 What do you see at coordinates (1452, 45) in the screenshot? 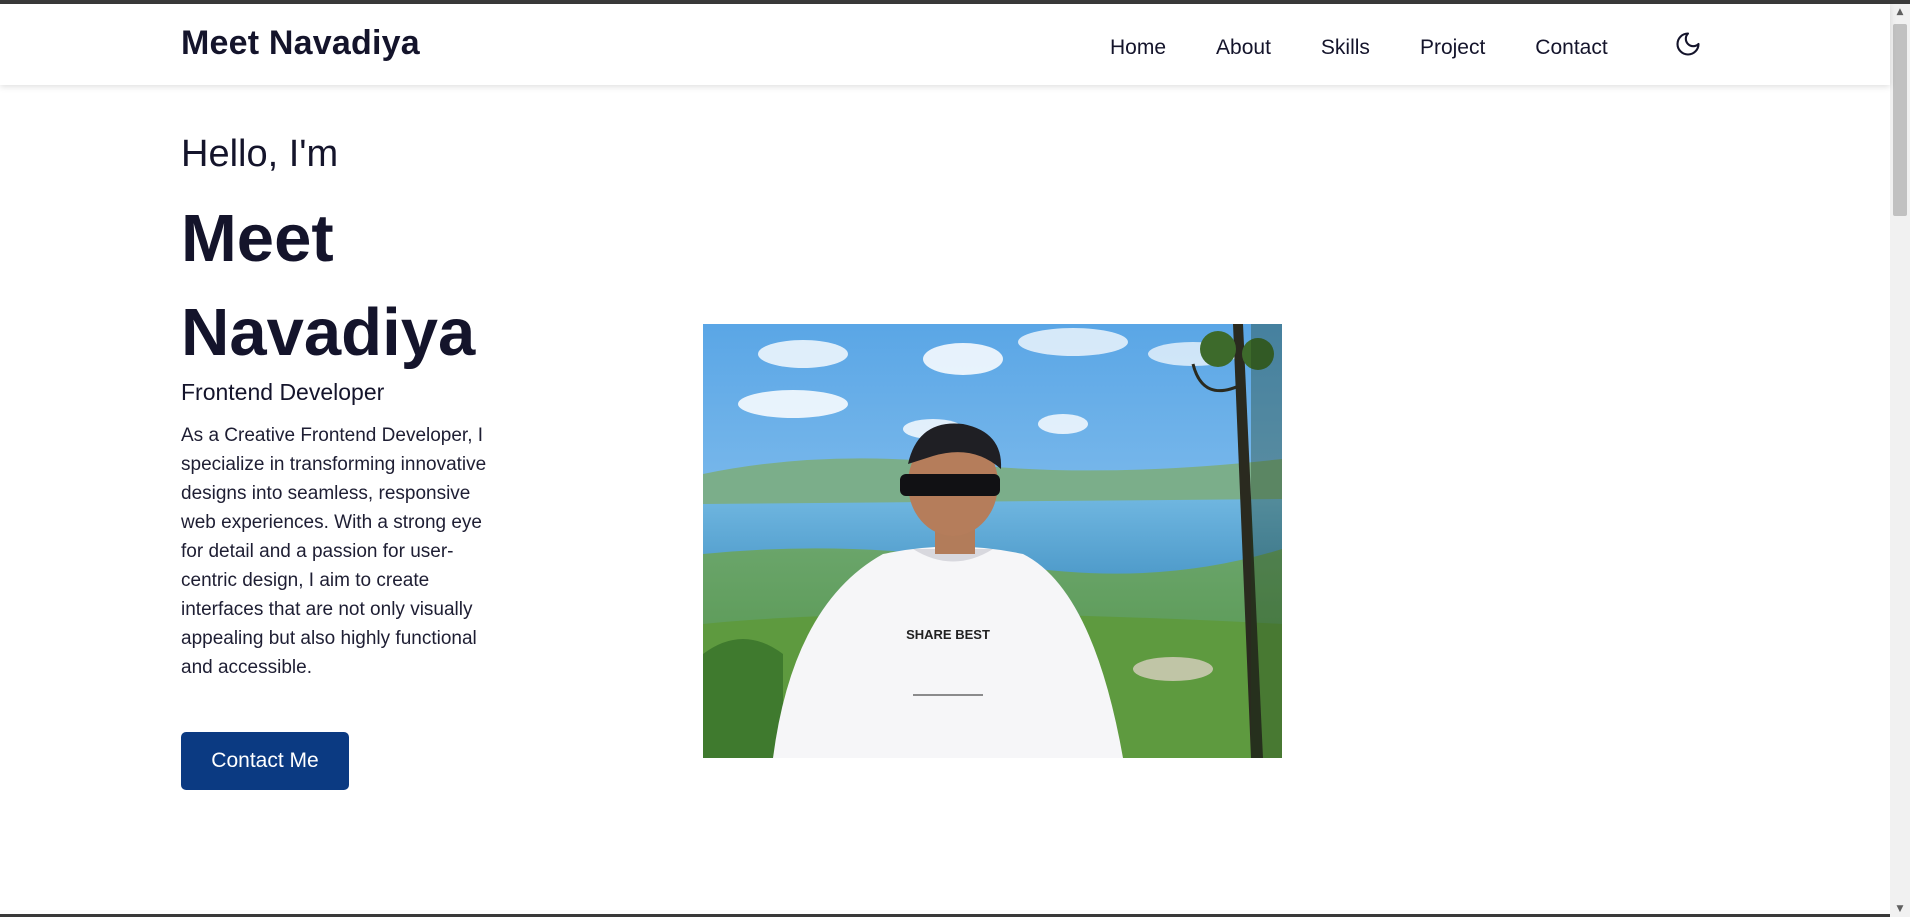
I see `nav-link-project: Project` at bounding box center [1452, 45].